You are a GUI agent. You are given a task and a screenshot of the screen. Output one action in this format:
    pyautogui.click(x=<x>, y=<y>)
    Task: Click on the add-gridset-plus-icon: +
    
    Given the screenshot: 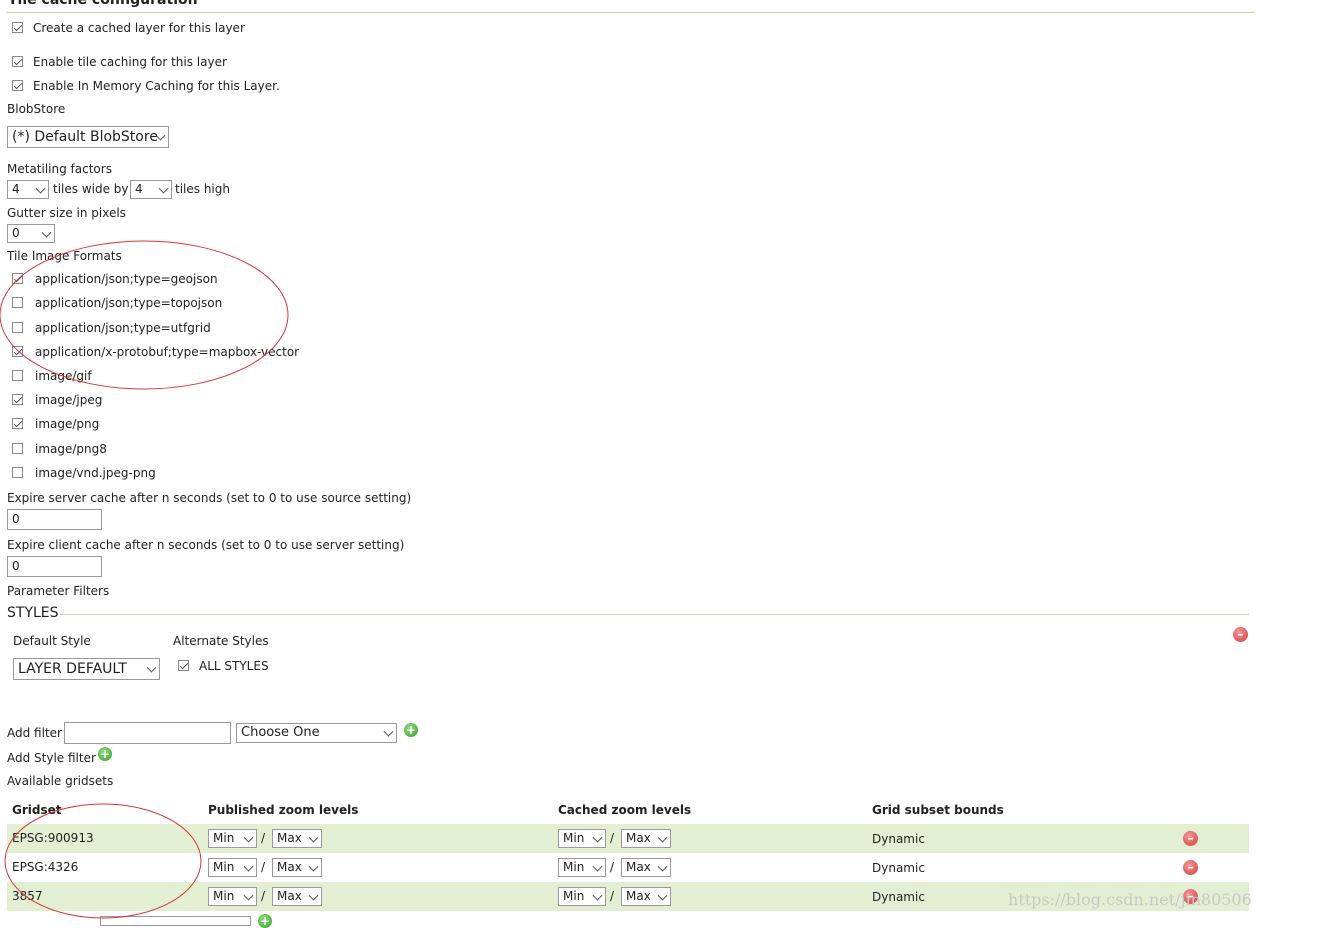 What is the action you would take?
    pyautogui.click(x=265, y=921)
    